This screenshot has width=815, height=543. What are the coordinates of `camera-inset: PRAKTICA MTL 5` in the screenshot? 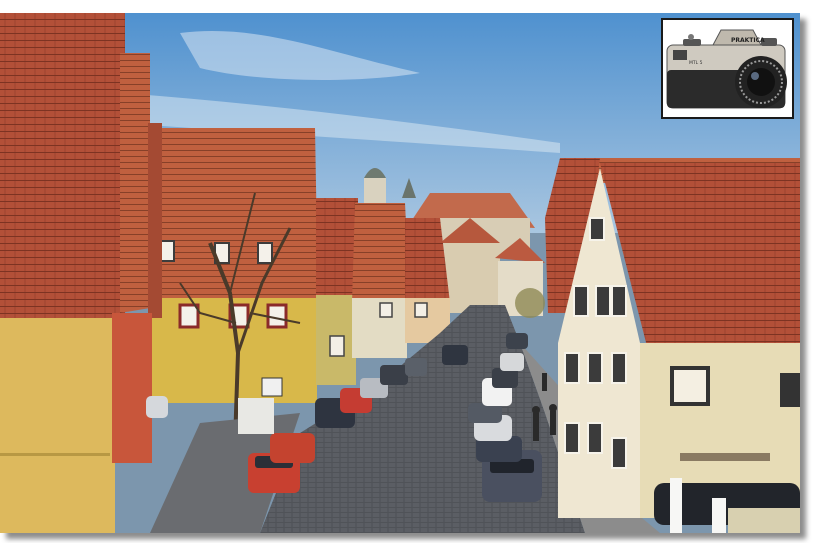 It's located at (727, 68).